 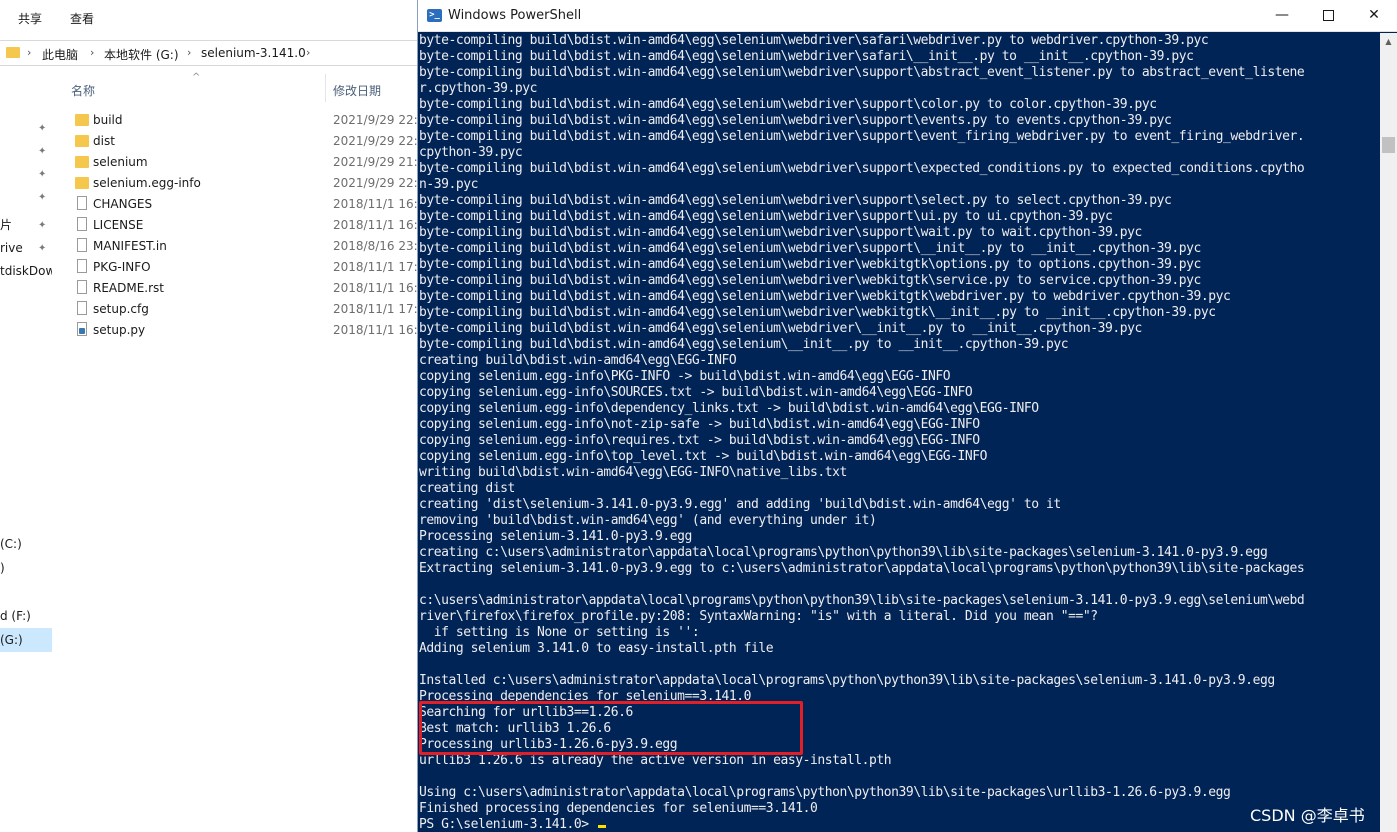 What do you see at coordinates (325, 88) in the screenshot?
I see `column-divider` at bounding box center [325, 88].